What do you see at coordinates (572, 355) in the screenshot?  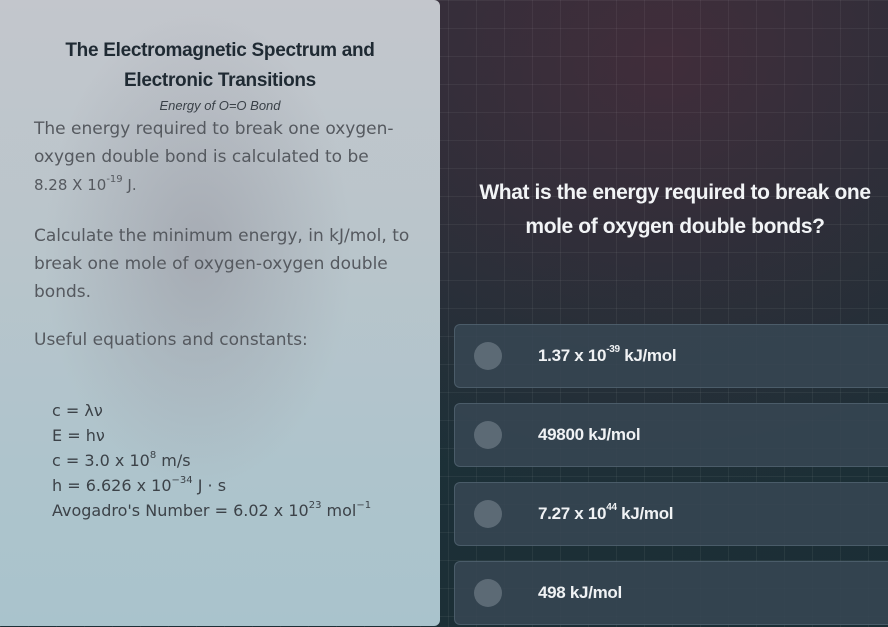 I see `answer-option-1-base: 1.37 x 10` at bounding box center [572, 355].